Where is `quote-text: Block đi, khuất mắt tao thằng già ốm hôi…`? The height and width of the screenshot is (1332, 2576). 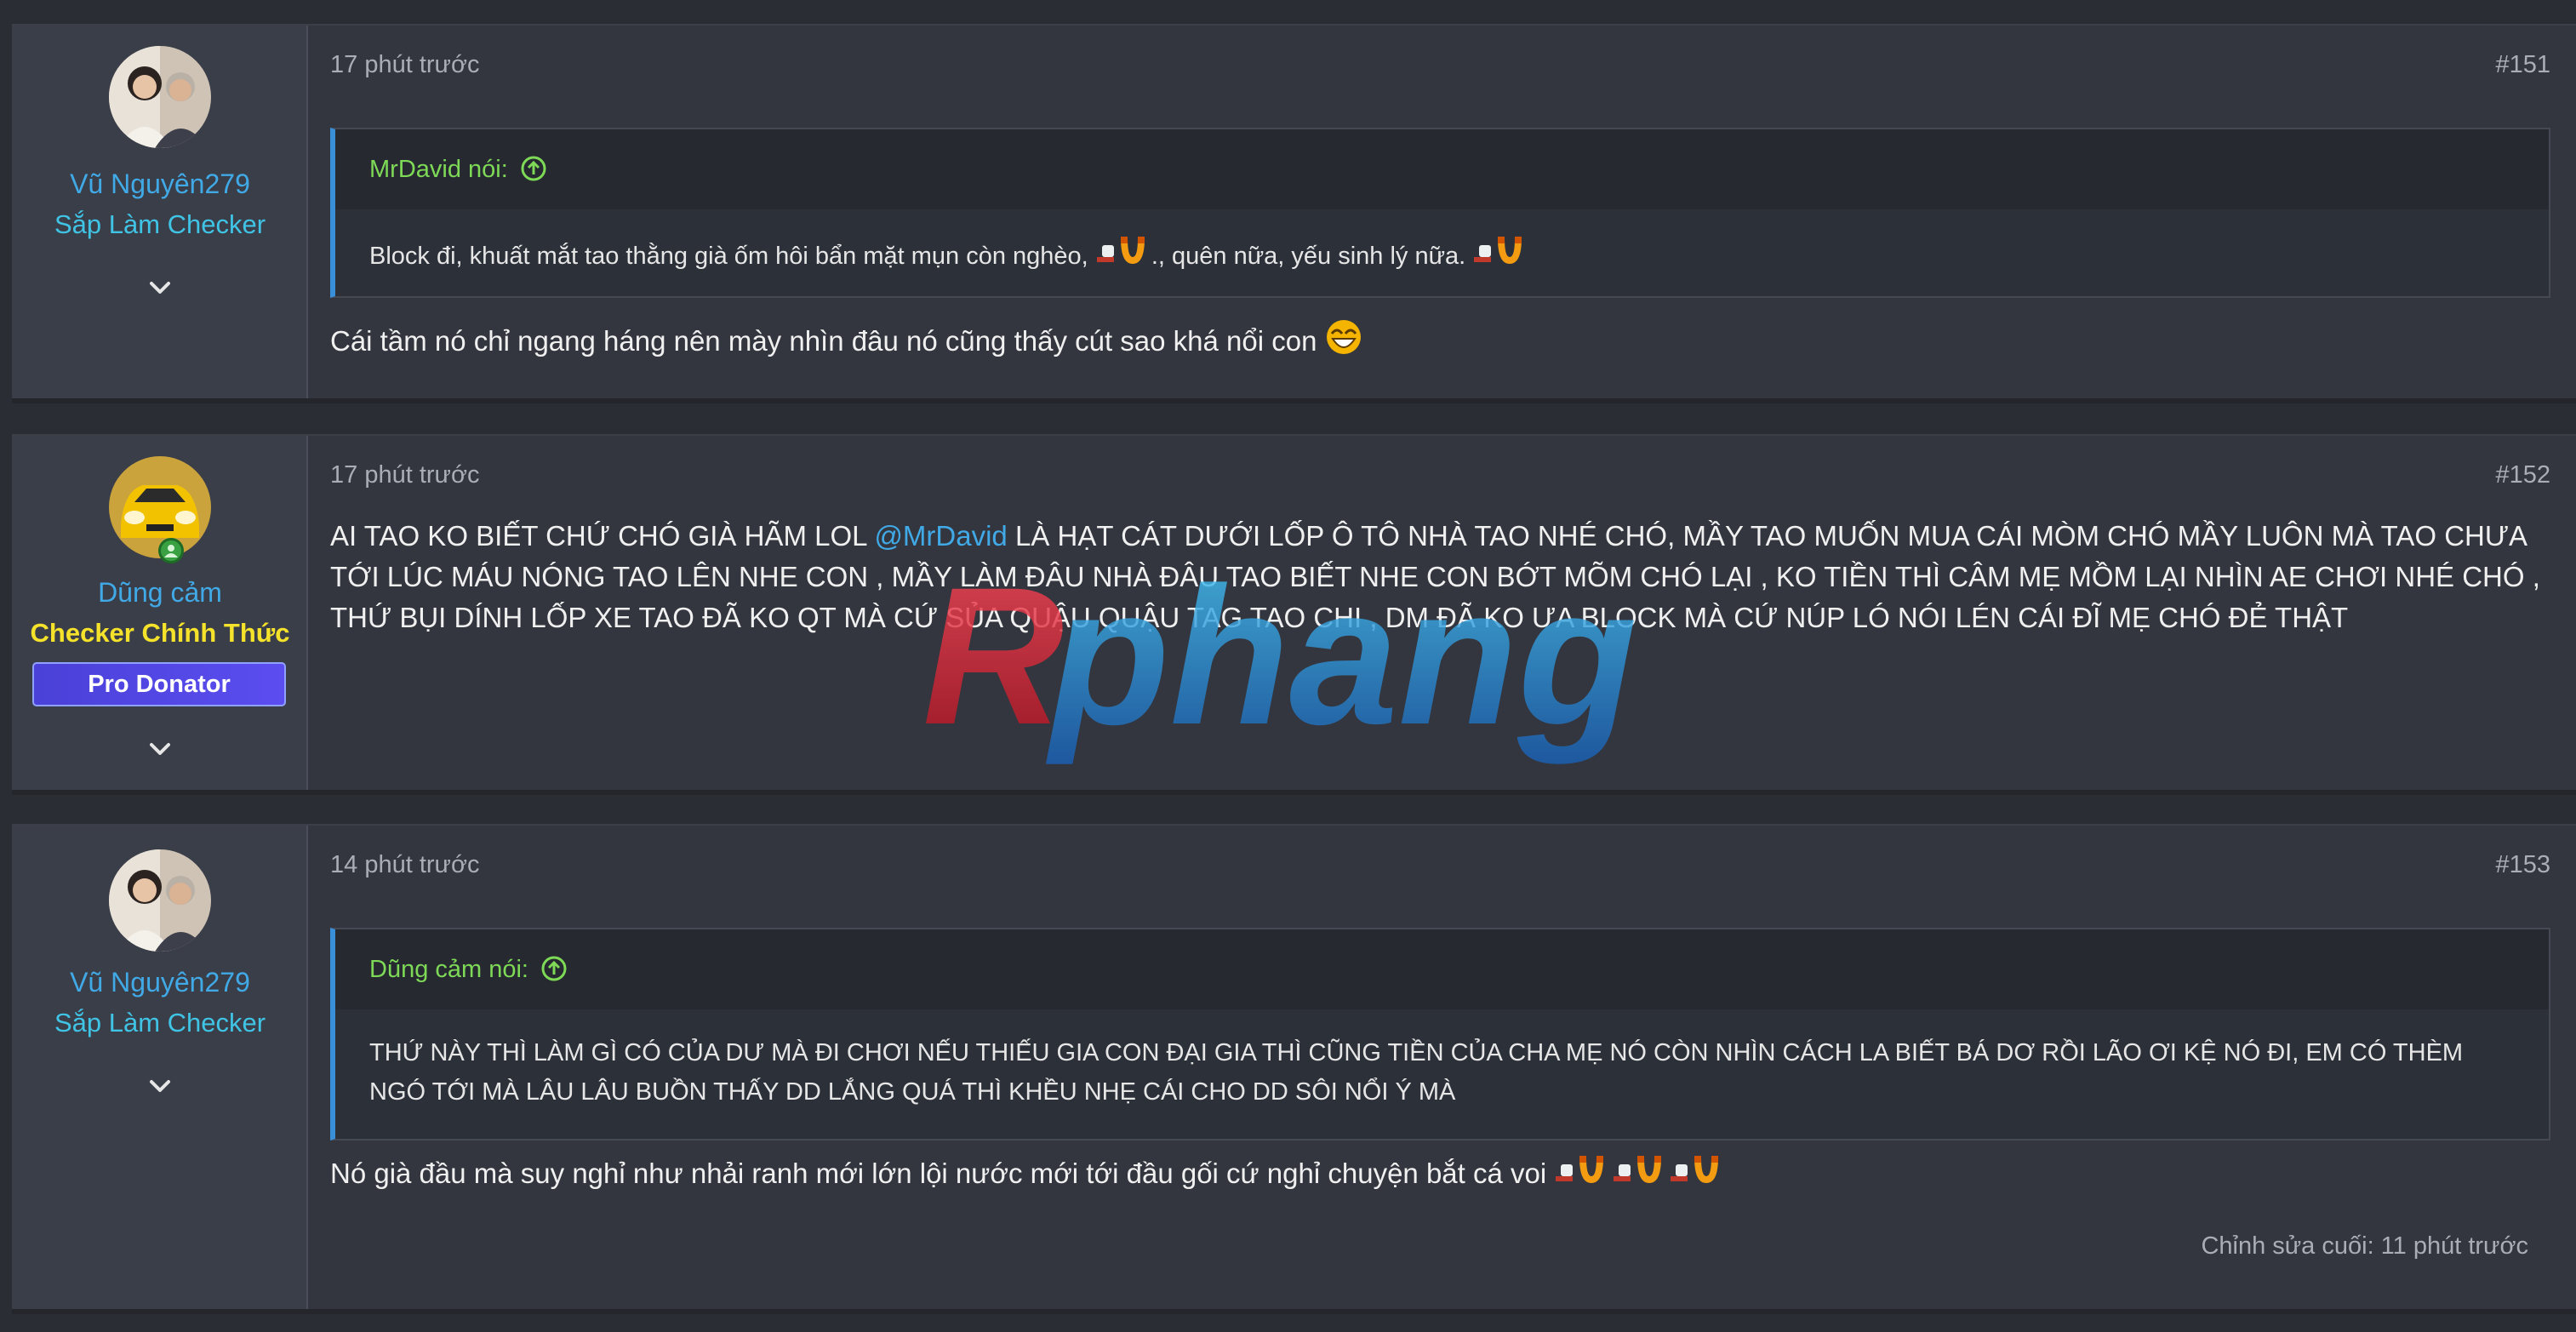
quote-text: Block đi, khuất mắt tao thằng già ốm hôi… is located at coordinates (1442, 256).